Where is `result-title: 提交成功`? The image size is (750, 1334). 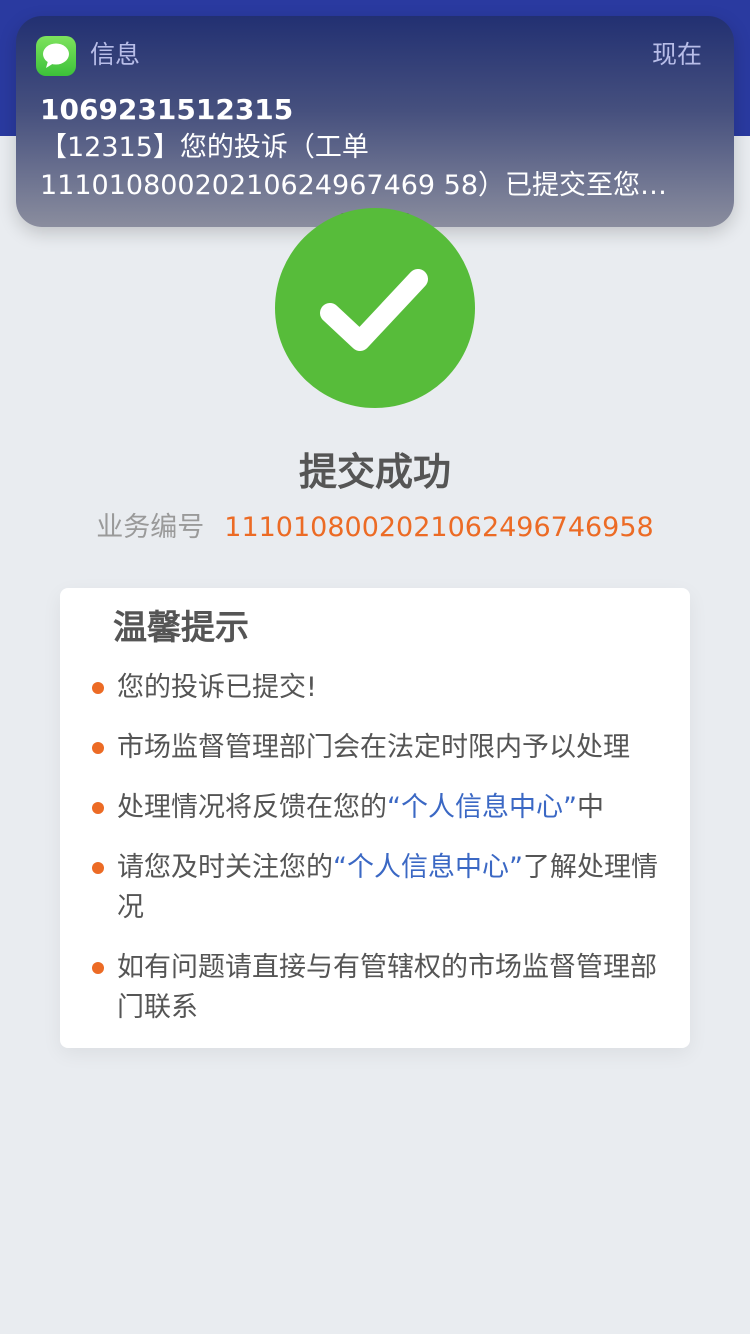 result-title: 提交成功 is located at coordinates (374, 472).